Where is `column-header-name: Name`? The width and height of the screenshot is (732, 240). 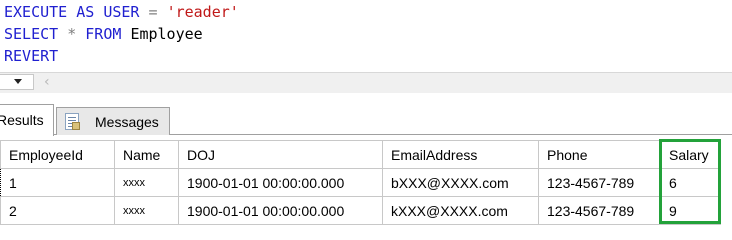 column-header-name: Name is located at coordinates (146, 154).